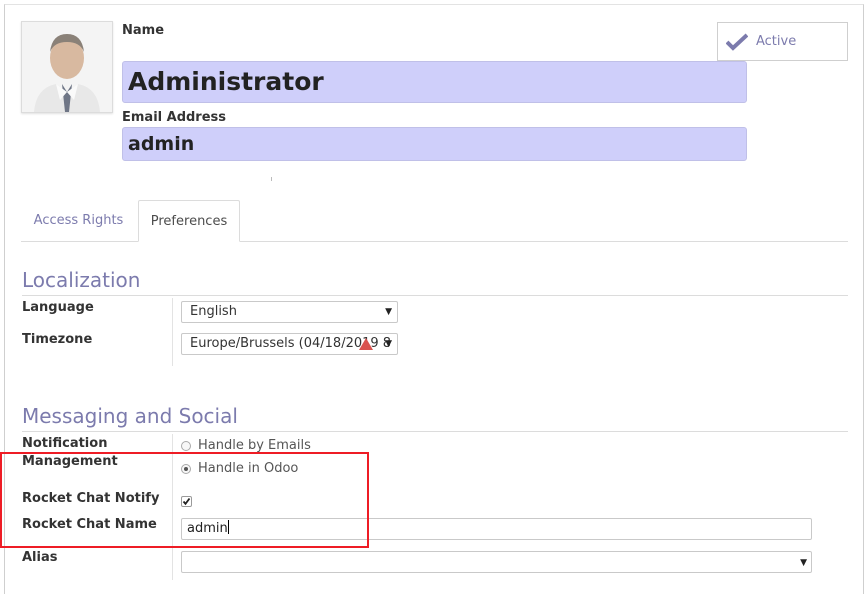 This screenshot has height=594, width=868. Describe the element at coordinates (289, 312) in the screenshot. I see `language-select: English ▼` at that location.